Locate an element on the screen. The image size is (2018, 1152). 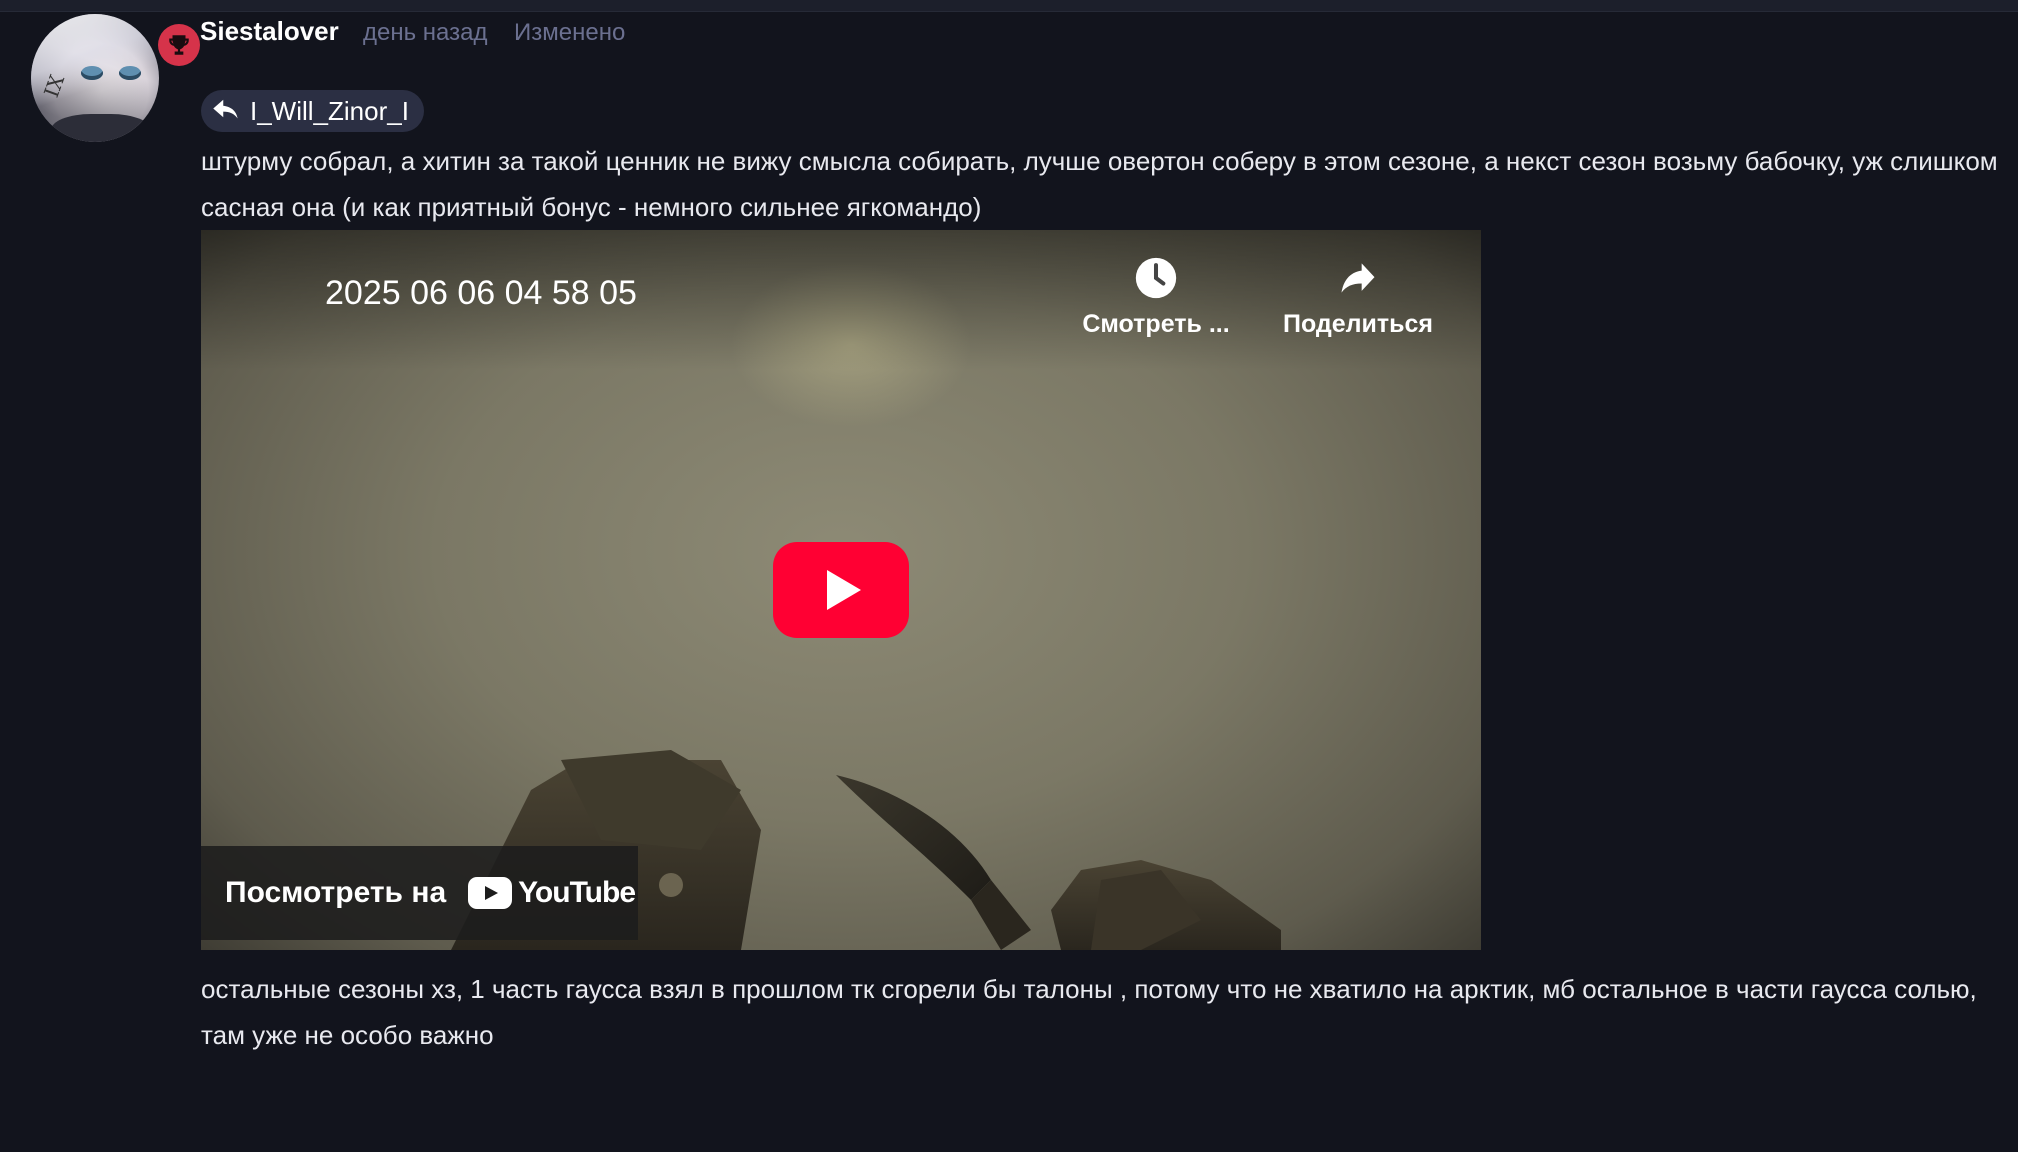
video-title: 2025 06 06 04 58 05 is located at coordinates (481, 293).